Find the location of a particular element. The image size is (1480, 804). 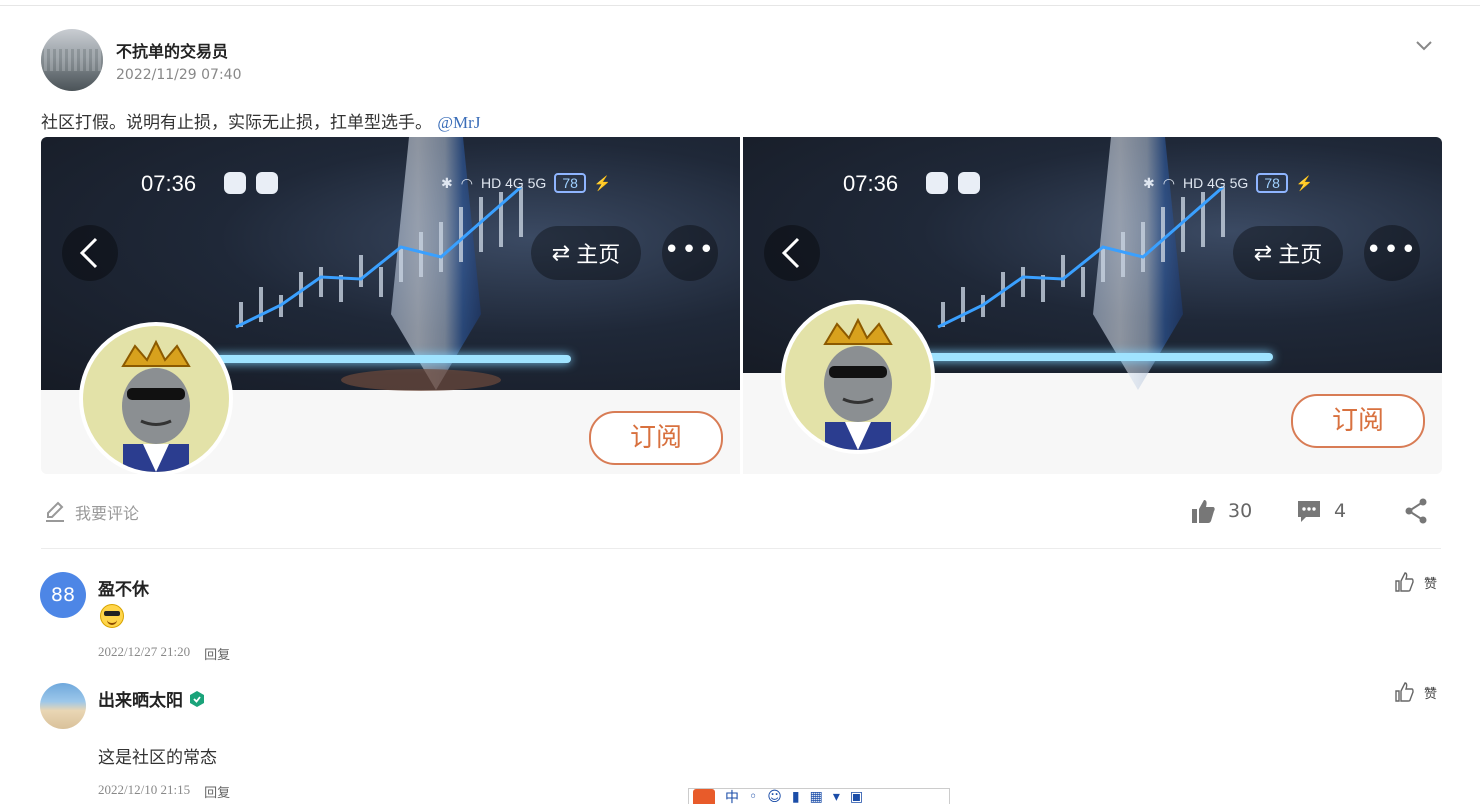

like-button: 30 is located at coordinates (1221, 511).